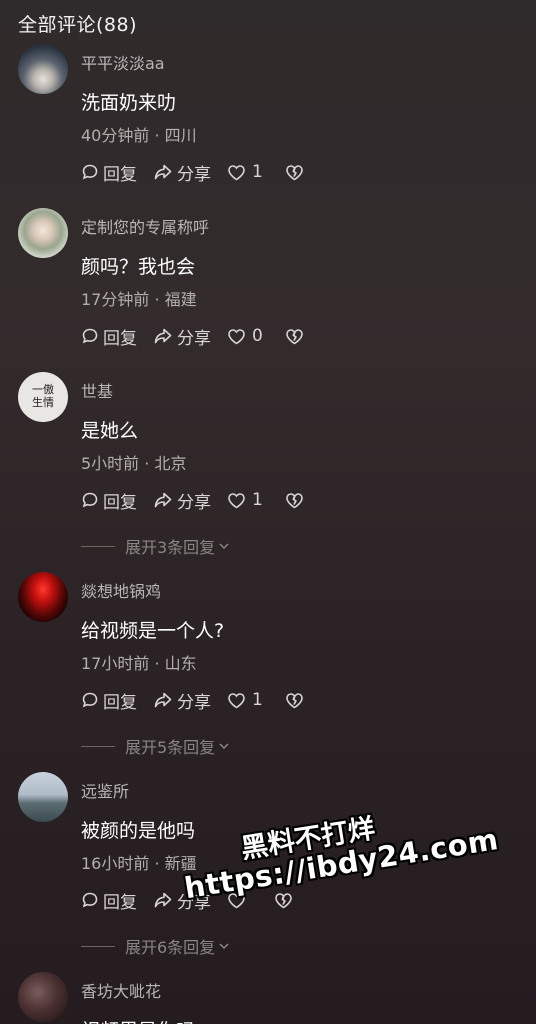  Describe the element at coordinates (268, 283) in the screenshot. I see `comment-item: 定制您的专属称呼 颜吗？我也会 17分钟前 · 福建 回复 分享 0` at that location.